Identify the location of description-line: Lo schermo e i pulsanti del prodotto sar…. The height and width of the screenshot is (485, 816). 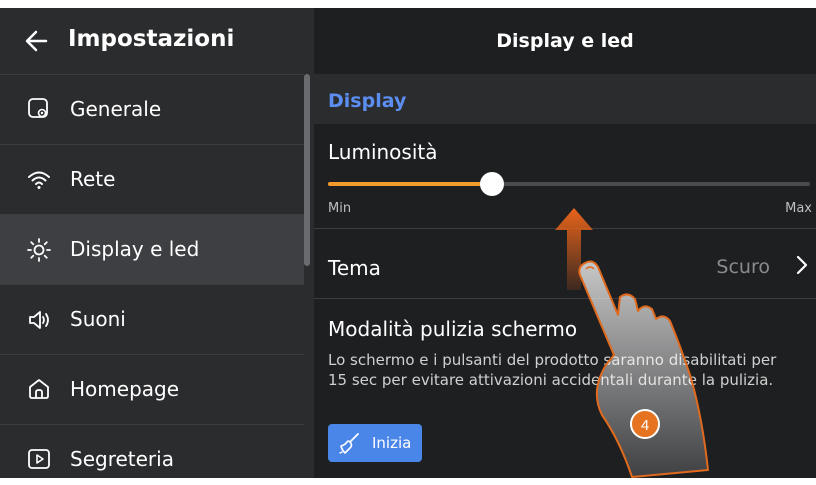
(552, 360).